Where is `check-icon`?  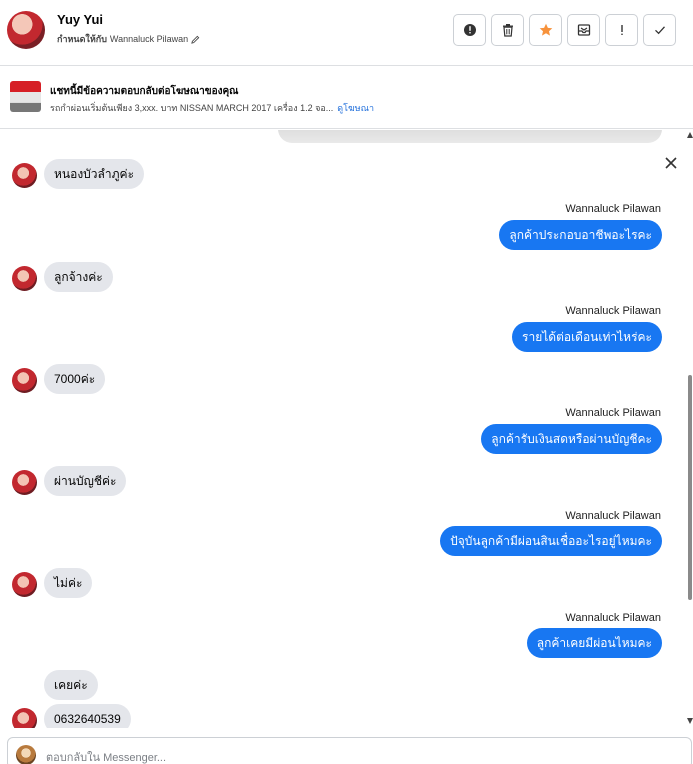
check-icon is located at coordinates (659, 30).